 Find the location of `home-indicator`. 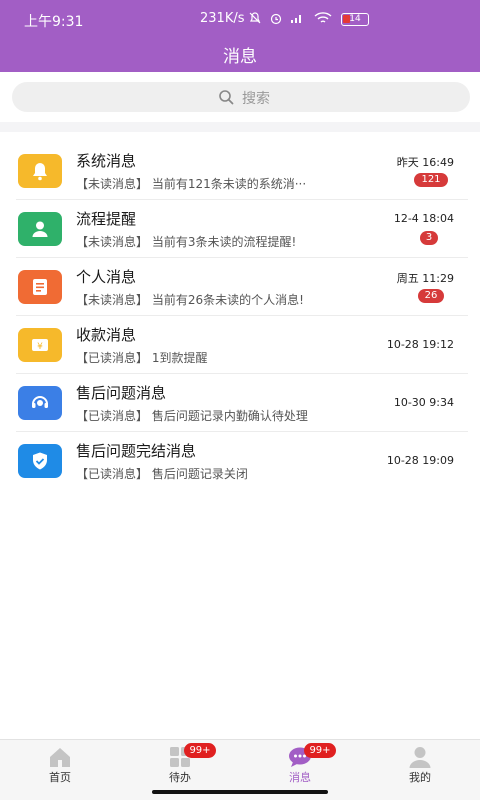

home-indicator is located at coordinates (240, 792).